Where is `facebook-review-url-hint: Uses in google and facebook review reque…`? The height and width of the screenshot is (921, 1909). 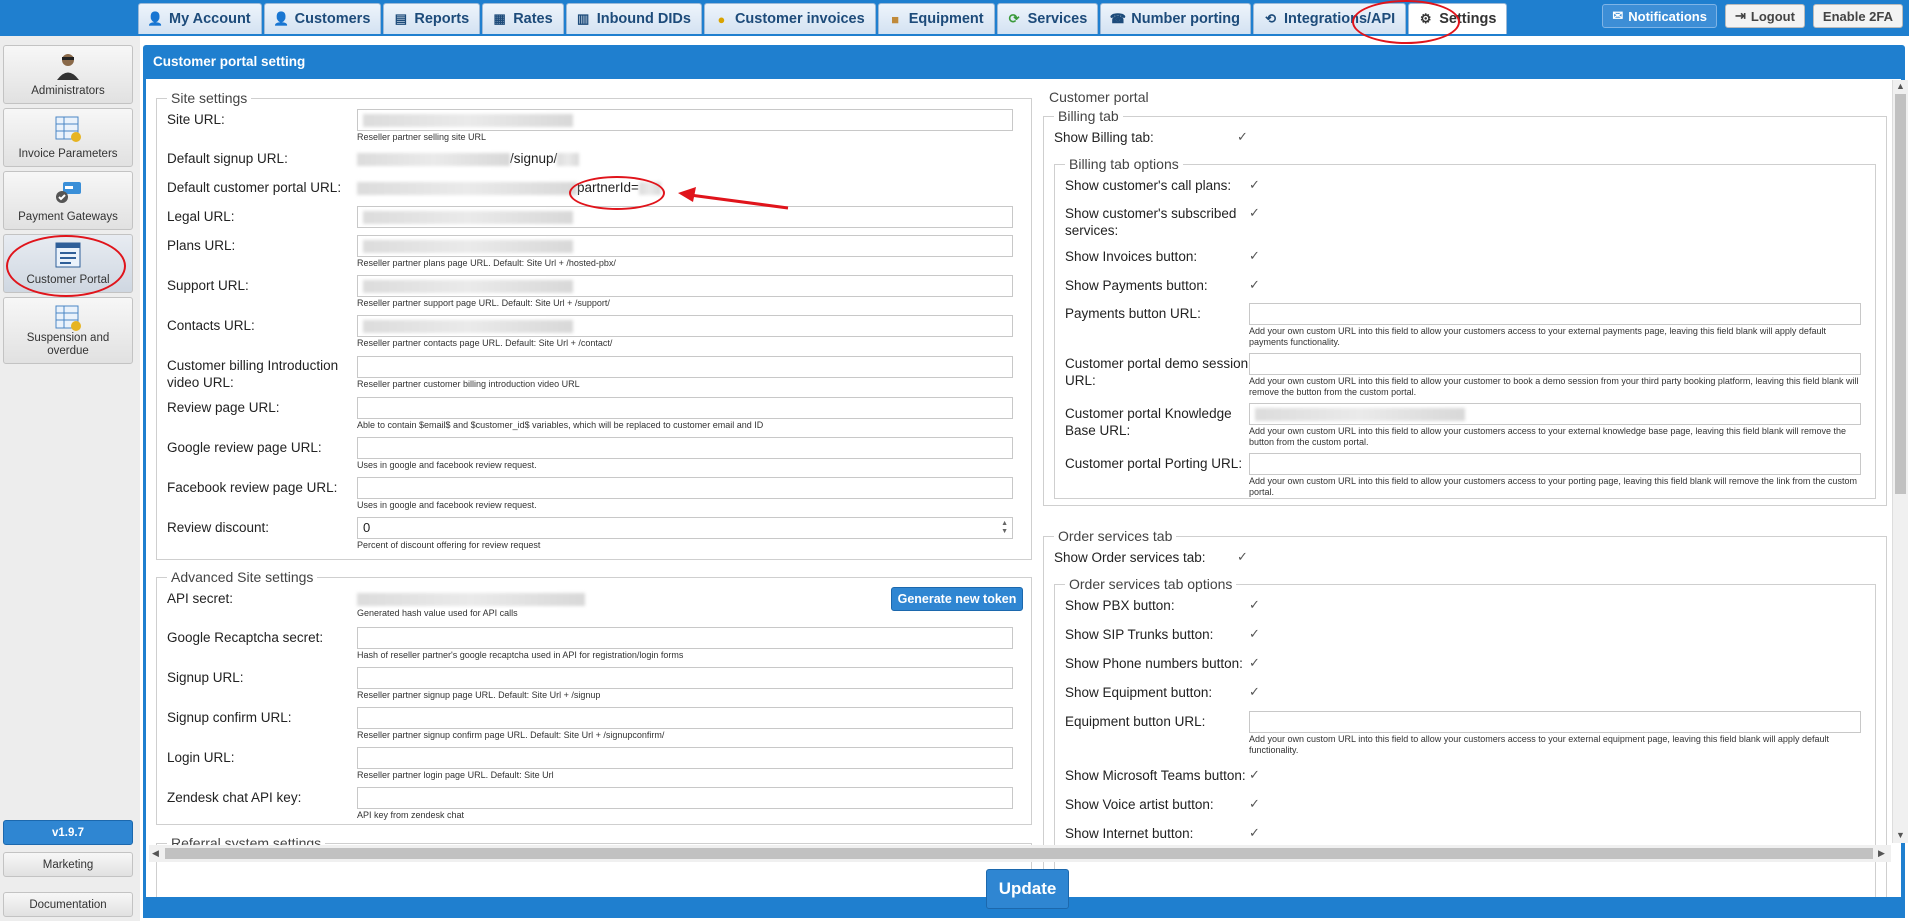 facebook-review-url-hint: Uses in google and facebook review reque… is located at coordinates (447, 505).